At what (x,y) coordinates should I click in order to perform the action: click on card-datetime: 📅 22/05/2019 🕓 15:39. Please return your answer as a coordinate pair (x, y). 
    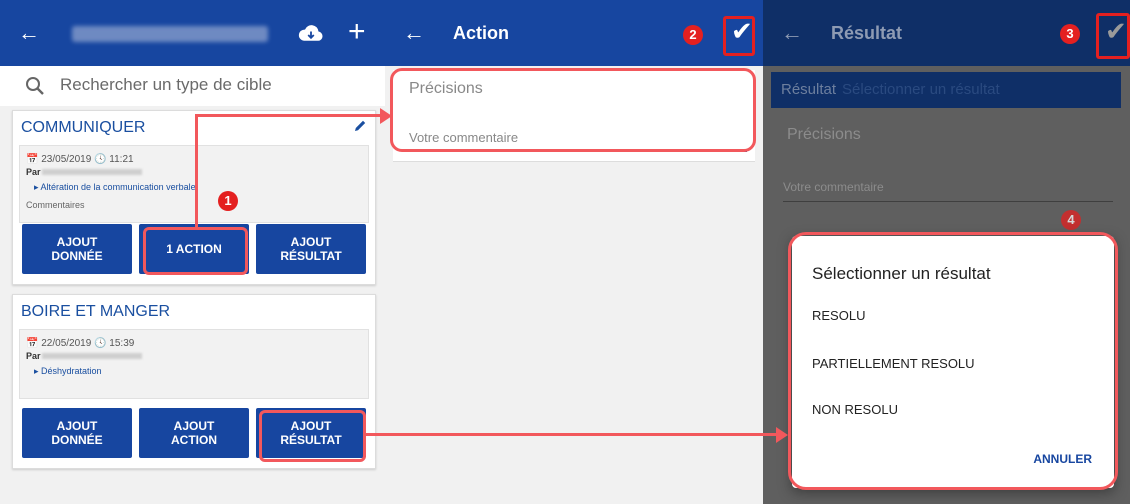
    Looking at the image, I should click on (80, 343).